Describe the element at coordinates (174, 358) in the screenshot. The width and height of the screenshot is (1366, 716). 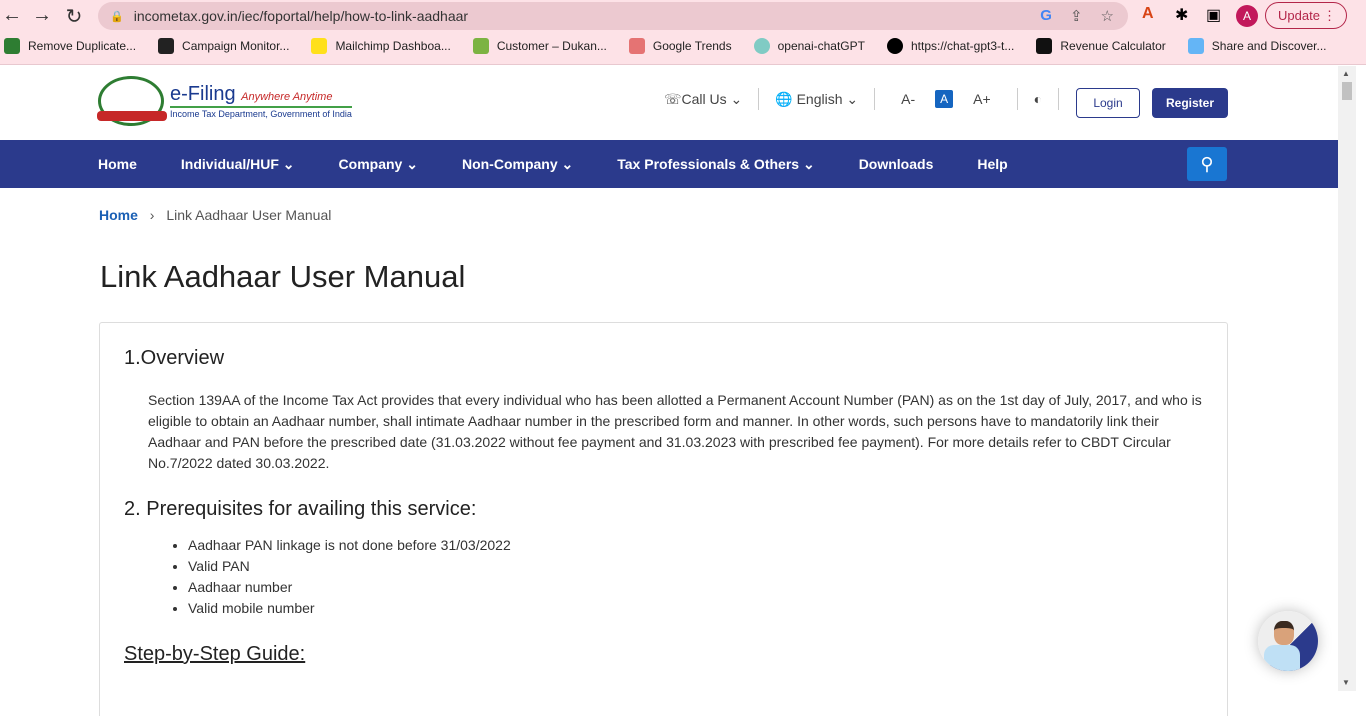
I see `overview-heading: 1.Overview` at that location.